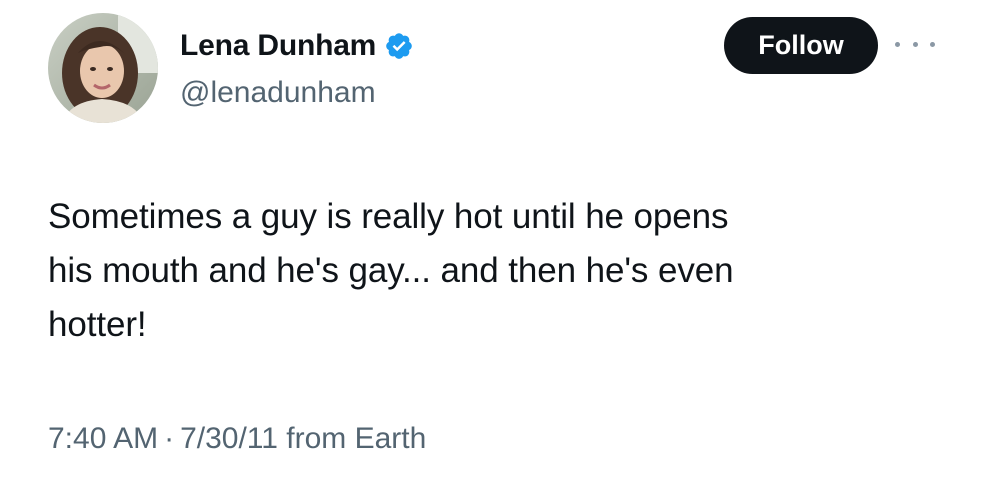 Image resolution: width=986 pixels, height=485 pixels. I want to click on author-handle: @lenadunham, so click(278, 93).